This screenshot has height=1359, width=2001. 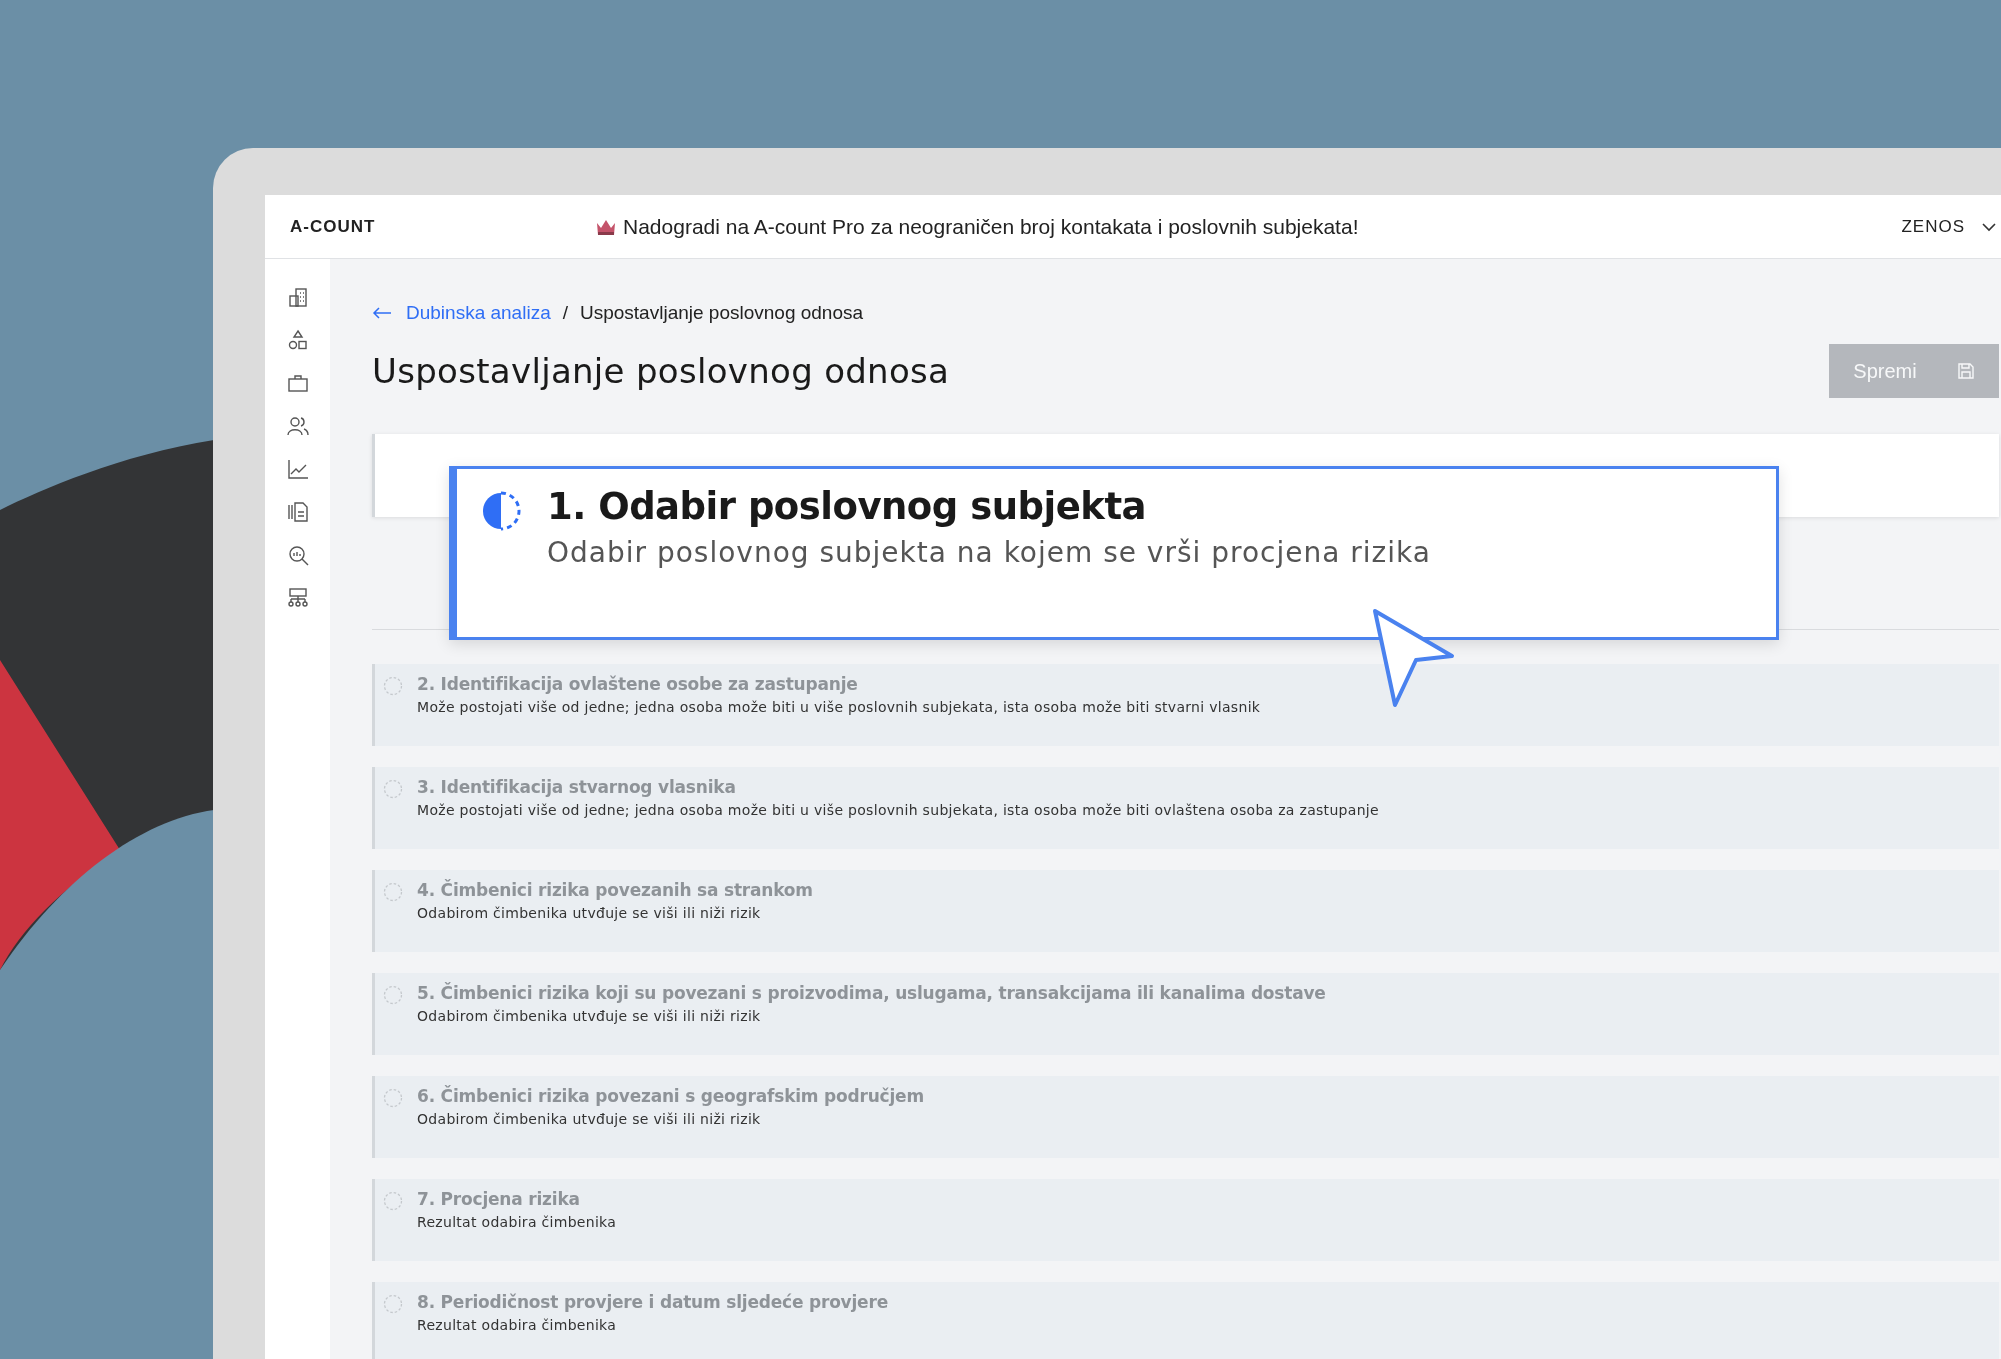 What do you see at coordinates (989, 552) in the screenshot?
I see `callout-description: Odabir poslovnog subjekta na kojem se vrši procjena rizika` at bounding box center [989, 552].